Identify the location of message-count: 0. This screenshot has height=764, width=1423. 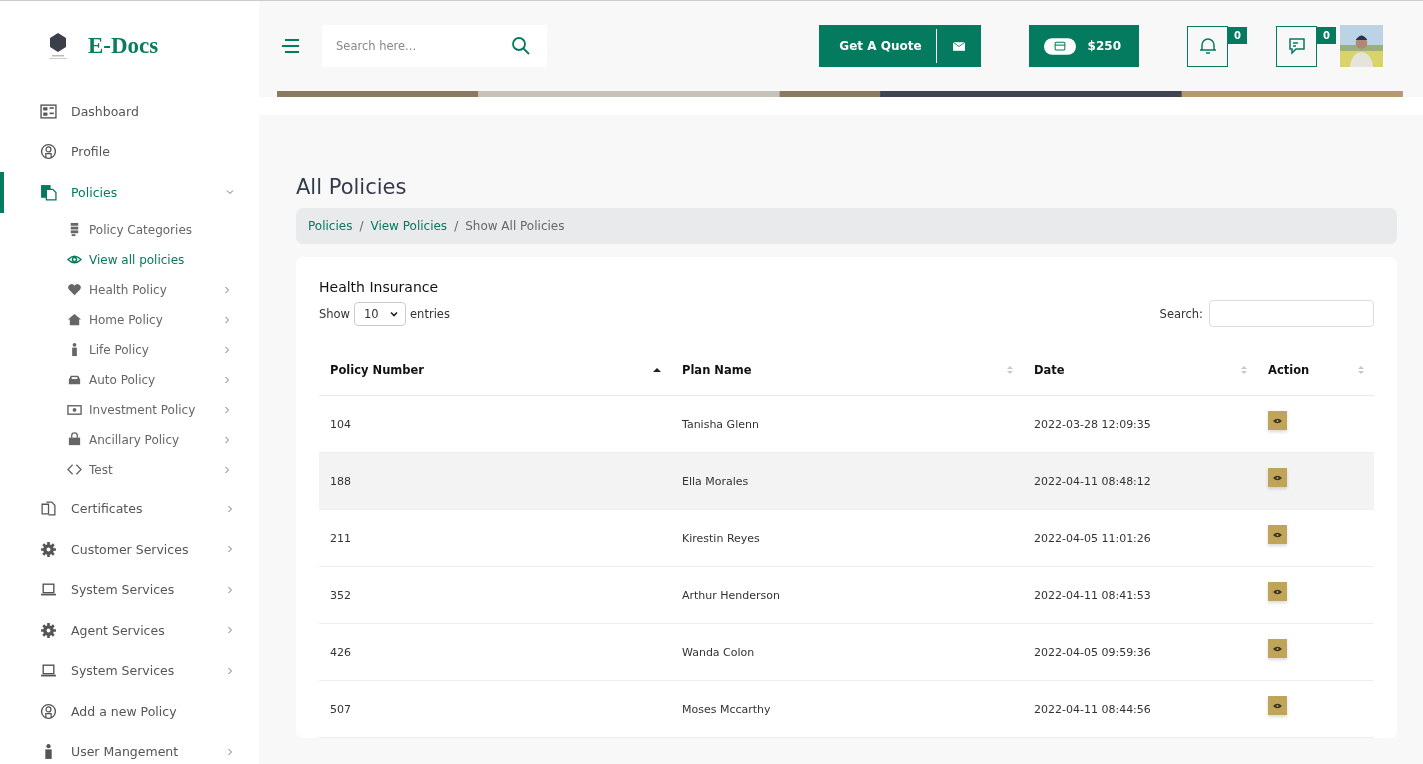
(1326, 35).